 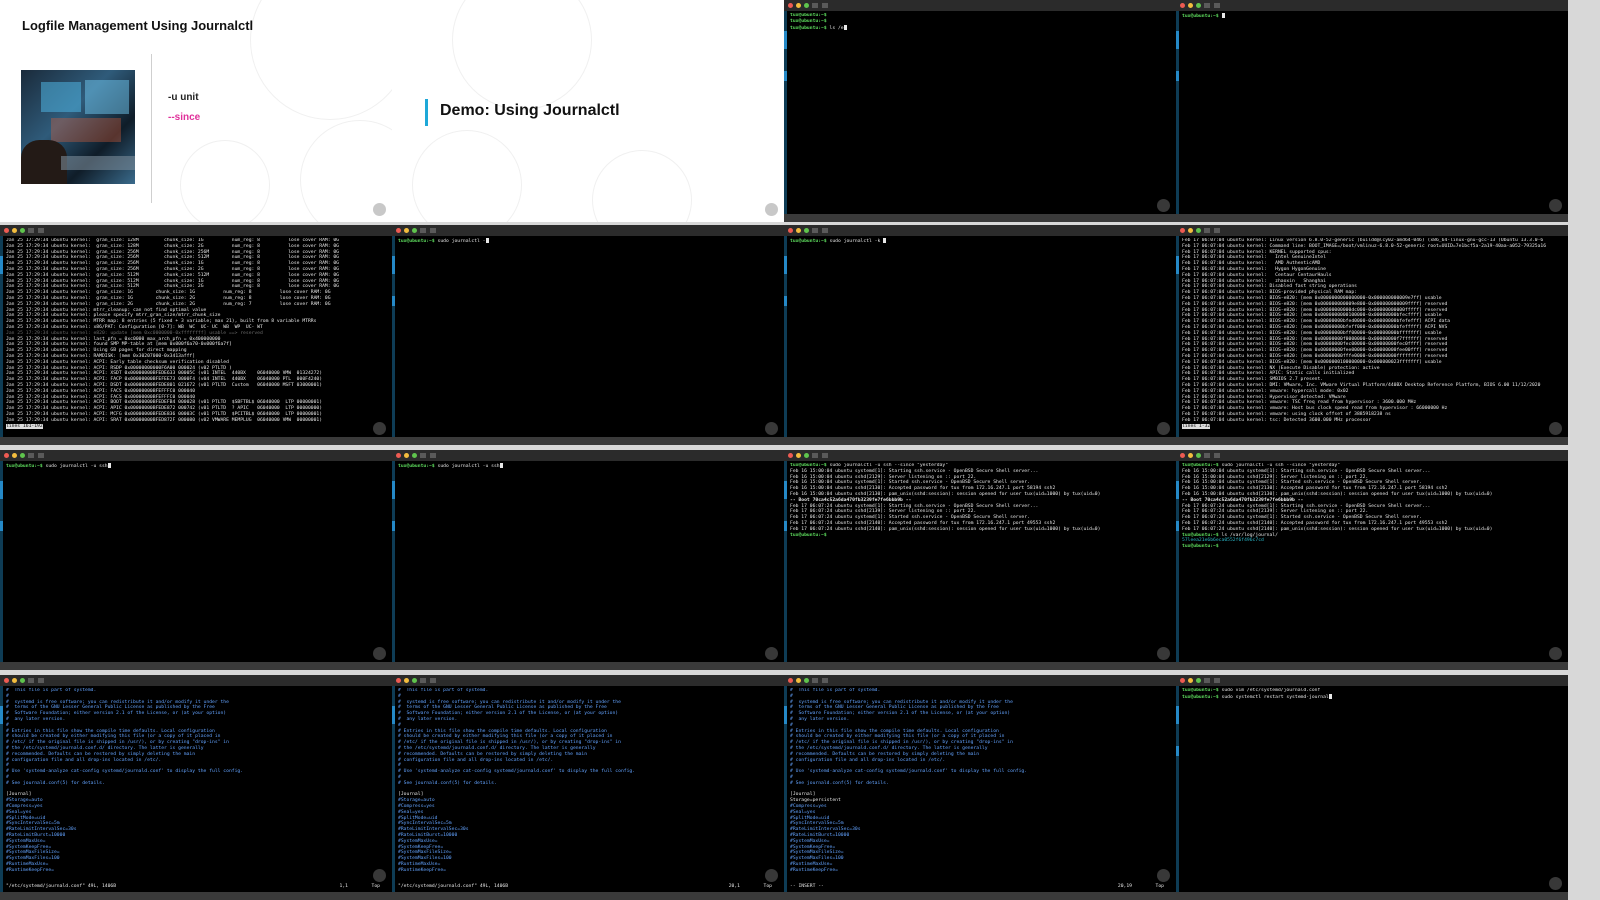 What do you see at coordinates (1373, 426) in the screenshot?
I see `pager-footer: lines 1-32` at bounding box center [1373, 426].